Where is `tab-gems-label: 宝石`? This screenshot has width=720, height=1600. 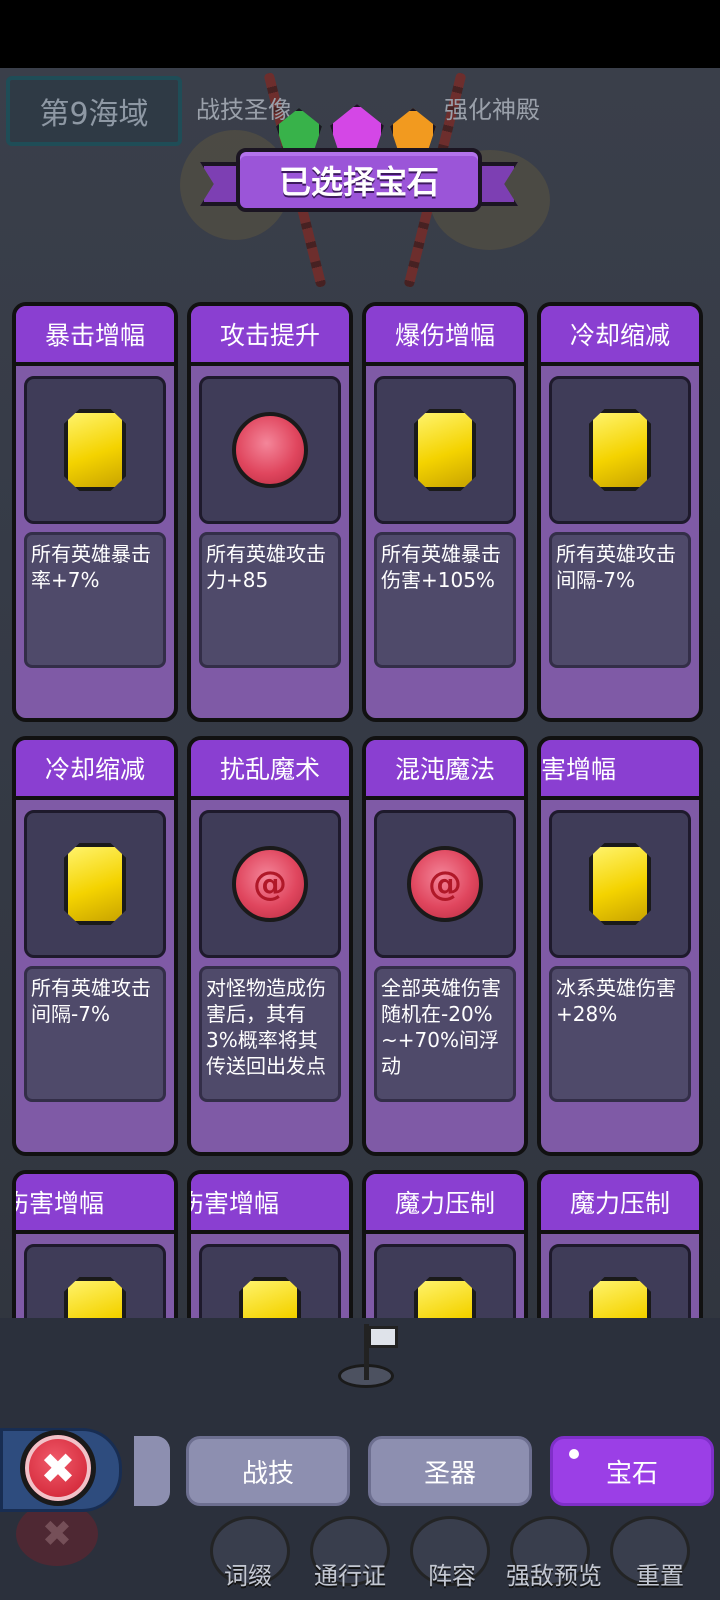
tab-gems-label: 宝石 is located at coordinates (631, 1473).